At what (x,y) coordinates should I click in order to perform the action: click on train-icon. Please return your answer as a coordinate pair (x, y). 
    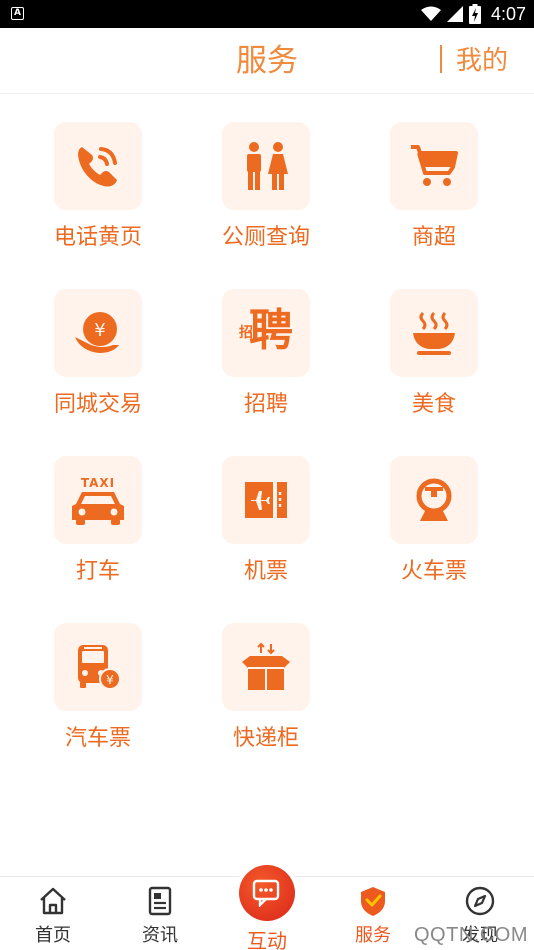
    Looking at the image, I should click on (434, 499).